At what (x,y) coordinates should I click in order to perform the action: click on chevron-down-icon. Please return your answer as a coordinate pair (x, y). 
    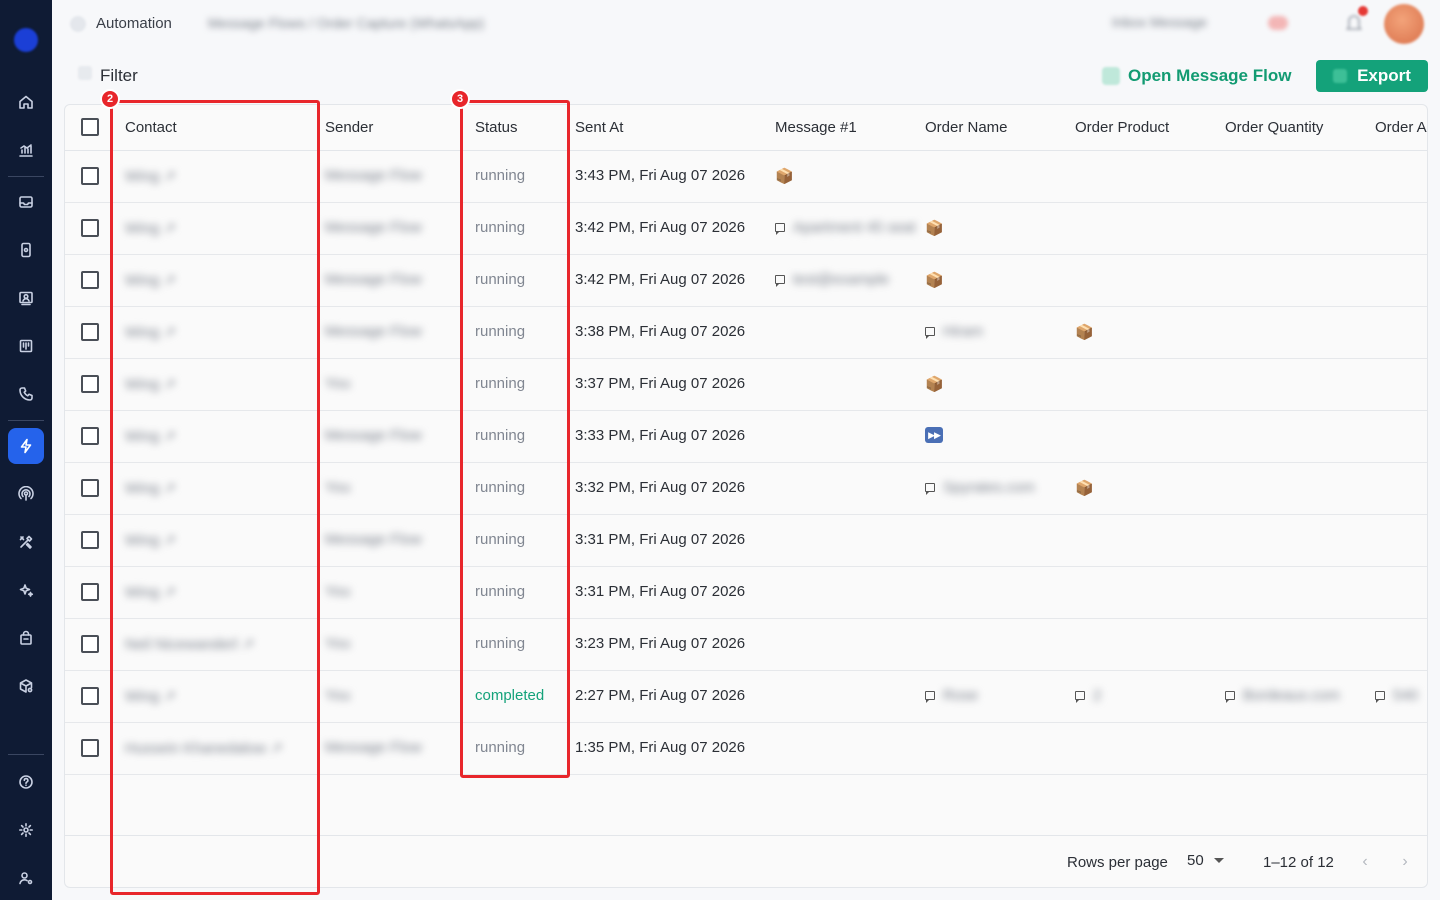
    Looking at the image, I should click on (1218, 860).